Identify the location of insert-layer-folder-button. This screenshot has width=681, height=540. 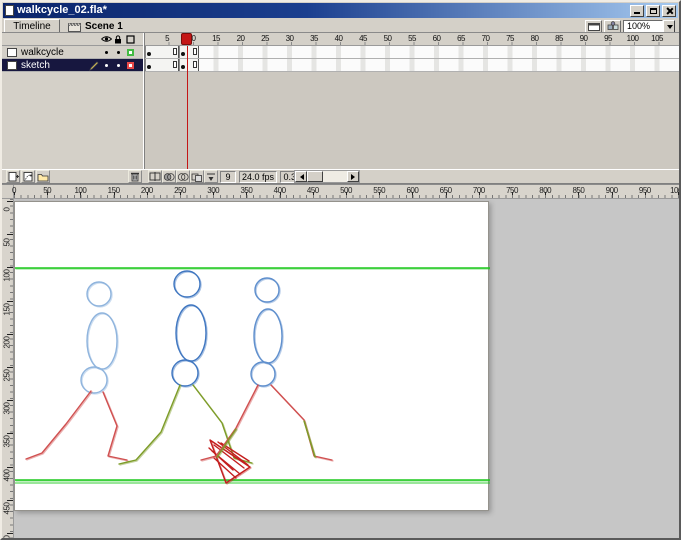
(43, 176).